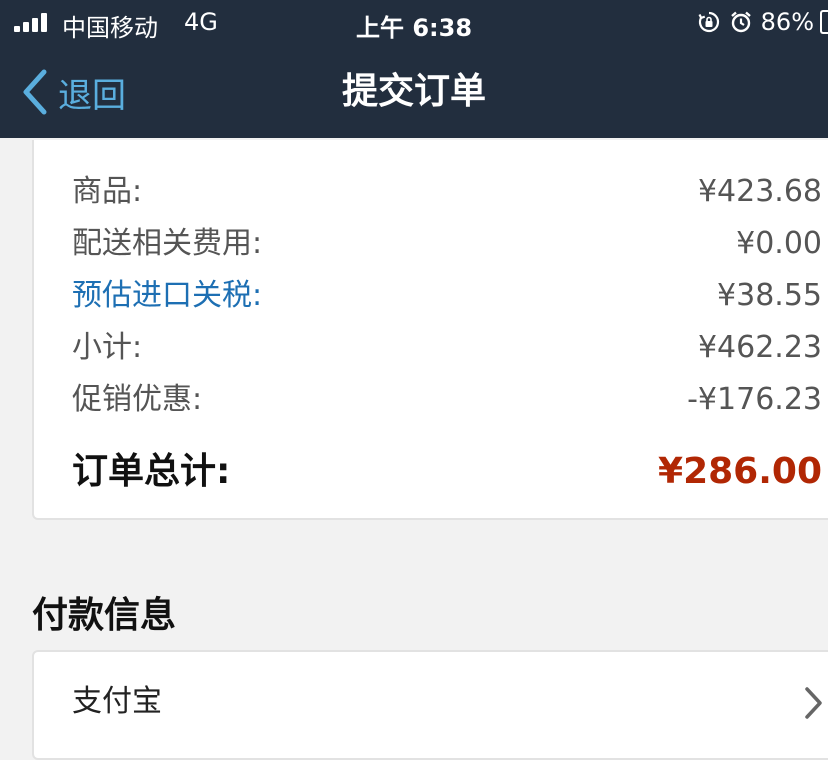 This screenshot has width=828, height=760. What do you see at coordinates (447, 192) in the screenshot?
I see `summary-row-items: 商品: ¥423.68` at bounding box center [447, 192].